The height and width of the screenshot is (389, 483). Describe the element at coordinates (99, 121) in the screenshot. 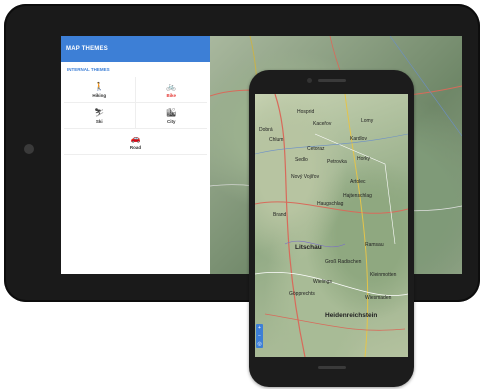

I see `theme-label: Ski` at that location.